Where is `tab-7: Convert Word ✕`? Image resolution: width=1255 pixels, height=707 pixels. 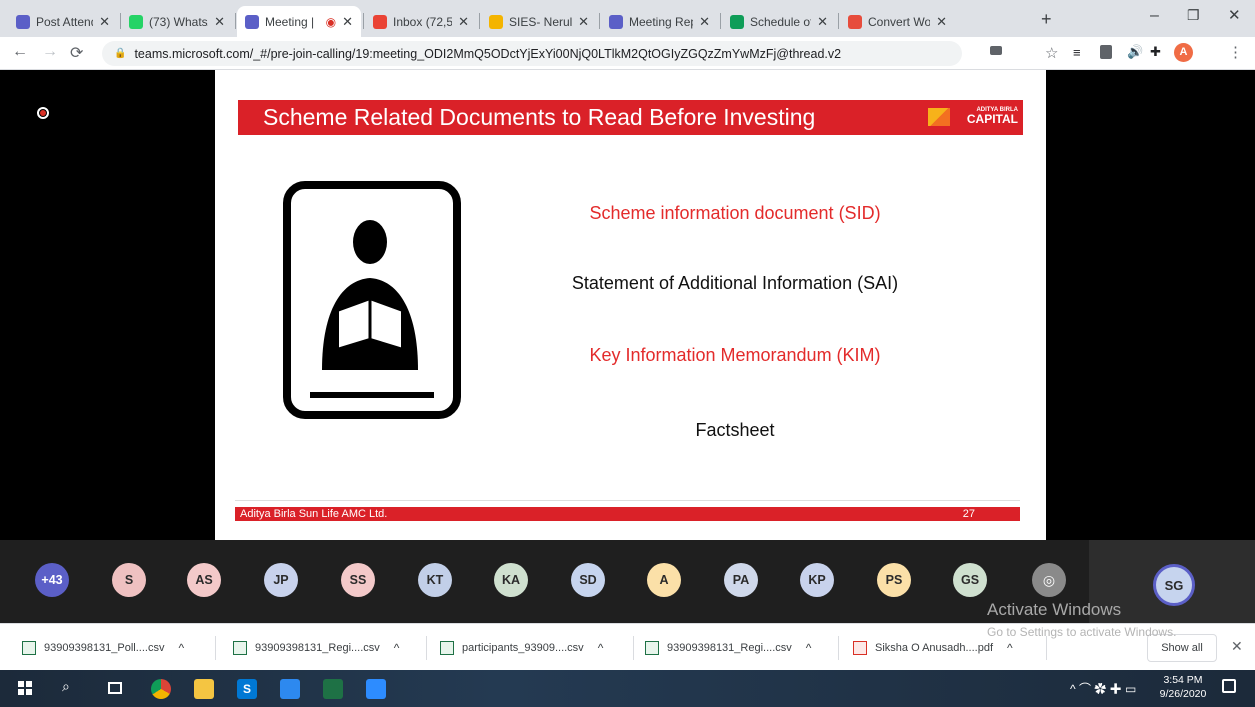 tab-7: Convert Word ✕ is located at coordinates (897, 21).